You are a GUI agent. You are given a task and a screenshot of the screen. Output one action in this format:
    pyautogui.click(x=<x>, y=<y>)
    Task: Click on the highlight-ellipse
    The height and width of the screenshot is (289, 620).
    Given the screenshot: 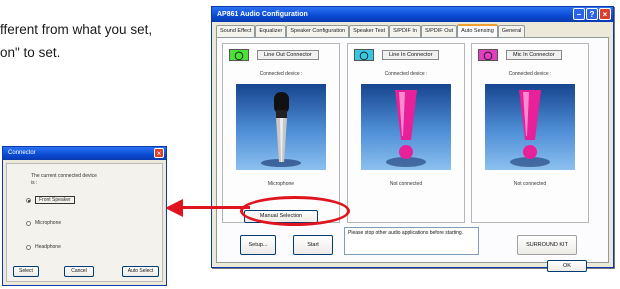 What is the action you would take?
    pyautogui.click(x=295, y=211)
    